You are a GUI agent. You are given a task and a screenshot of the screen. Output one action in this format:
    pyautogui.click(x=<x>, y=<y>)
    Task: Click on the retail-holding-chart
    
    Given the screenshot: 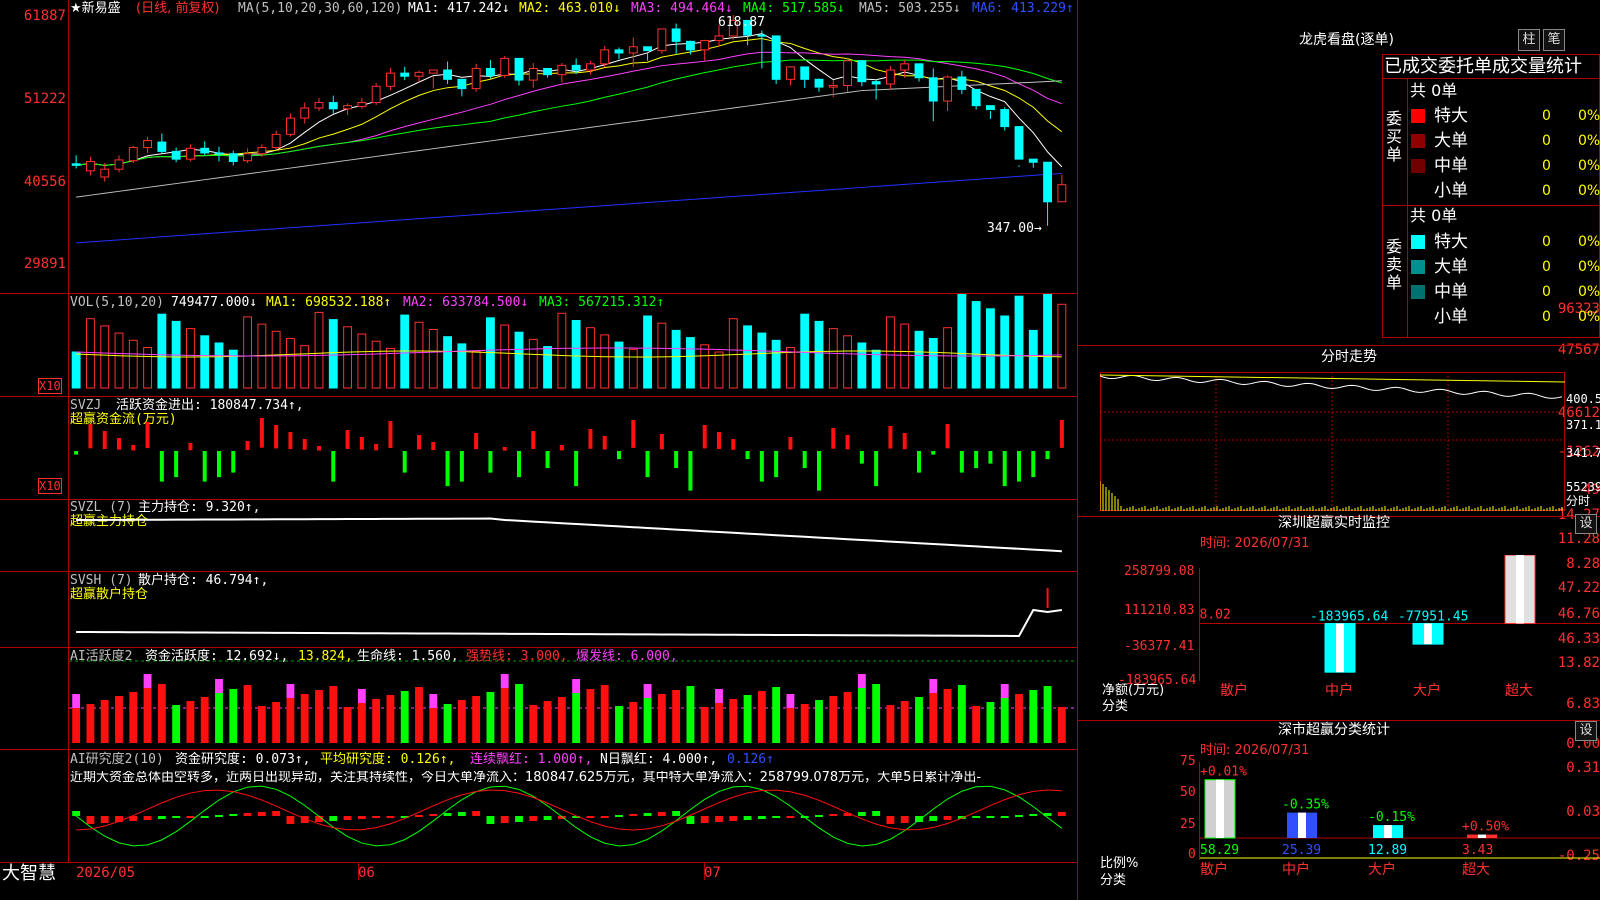 What is the action you would take?
    pyautogui.click(x=569, y=612)
    